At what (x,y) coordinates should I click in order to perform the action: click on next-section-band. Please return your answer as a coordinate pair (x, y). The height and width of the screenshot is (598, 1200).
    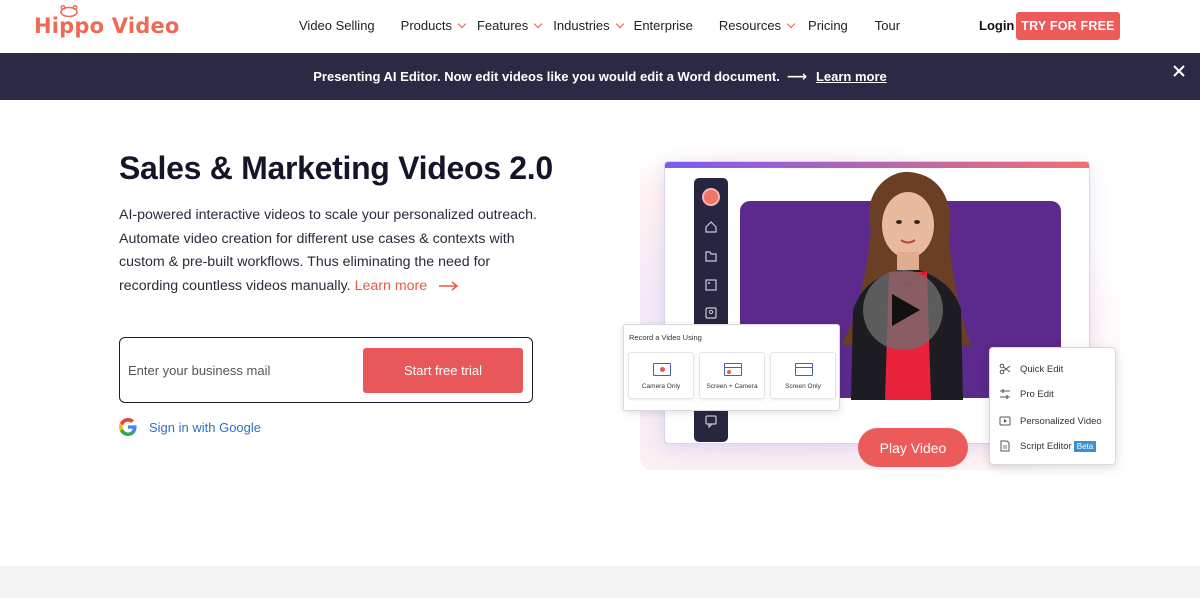
    Looking at the image, I should click on (600, 582).